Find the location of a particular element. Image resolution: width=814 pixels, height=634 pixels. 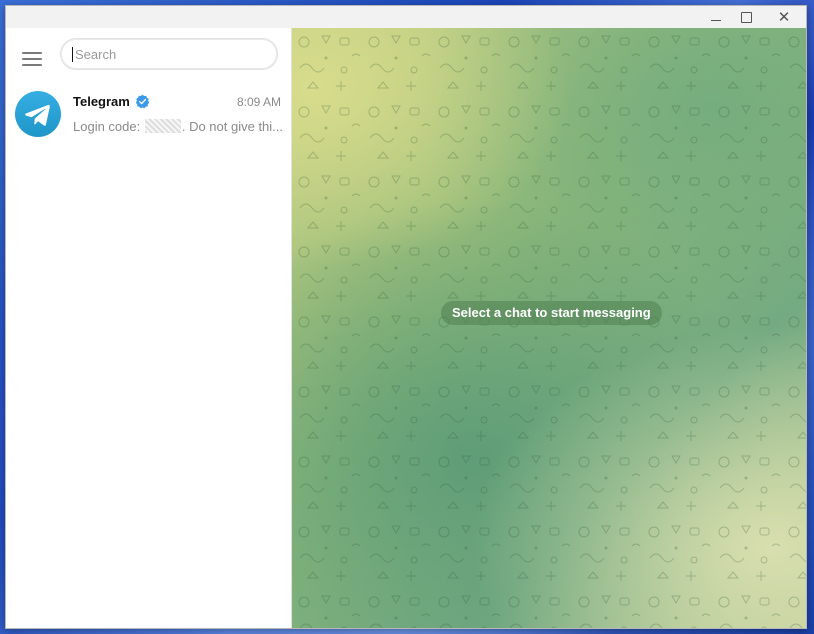

verified-badge-icon is located at coordinates (142, 101).